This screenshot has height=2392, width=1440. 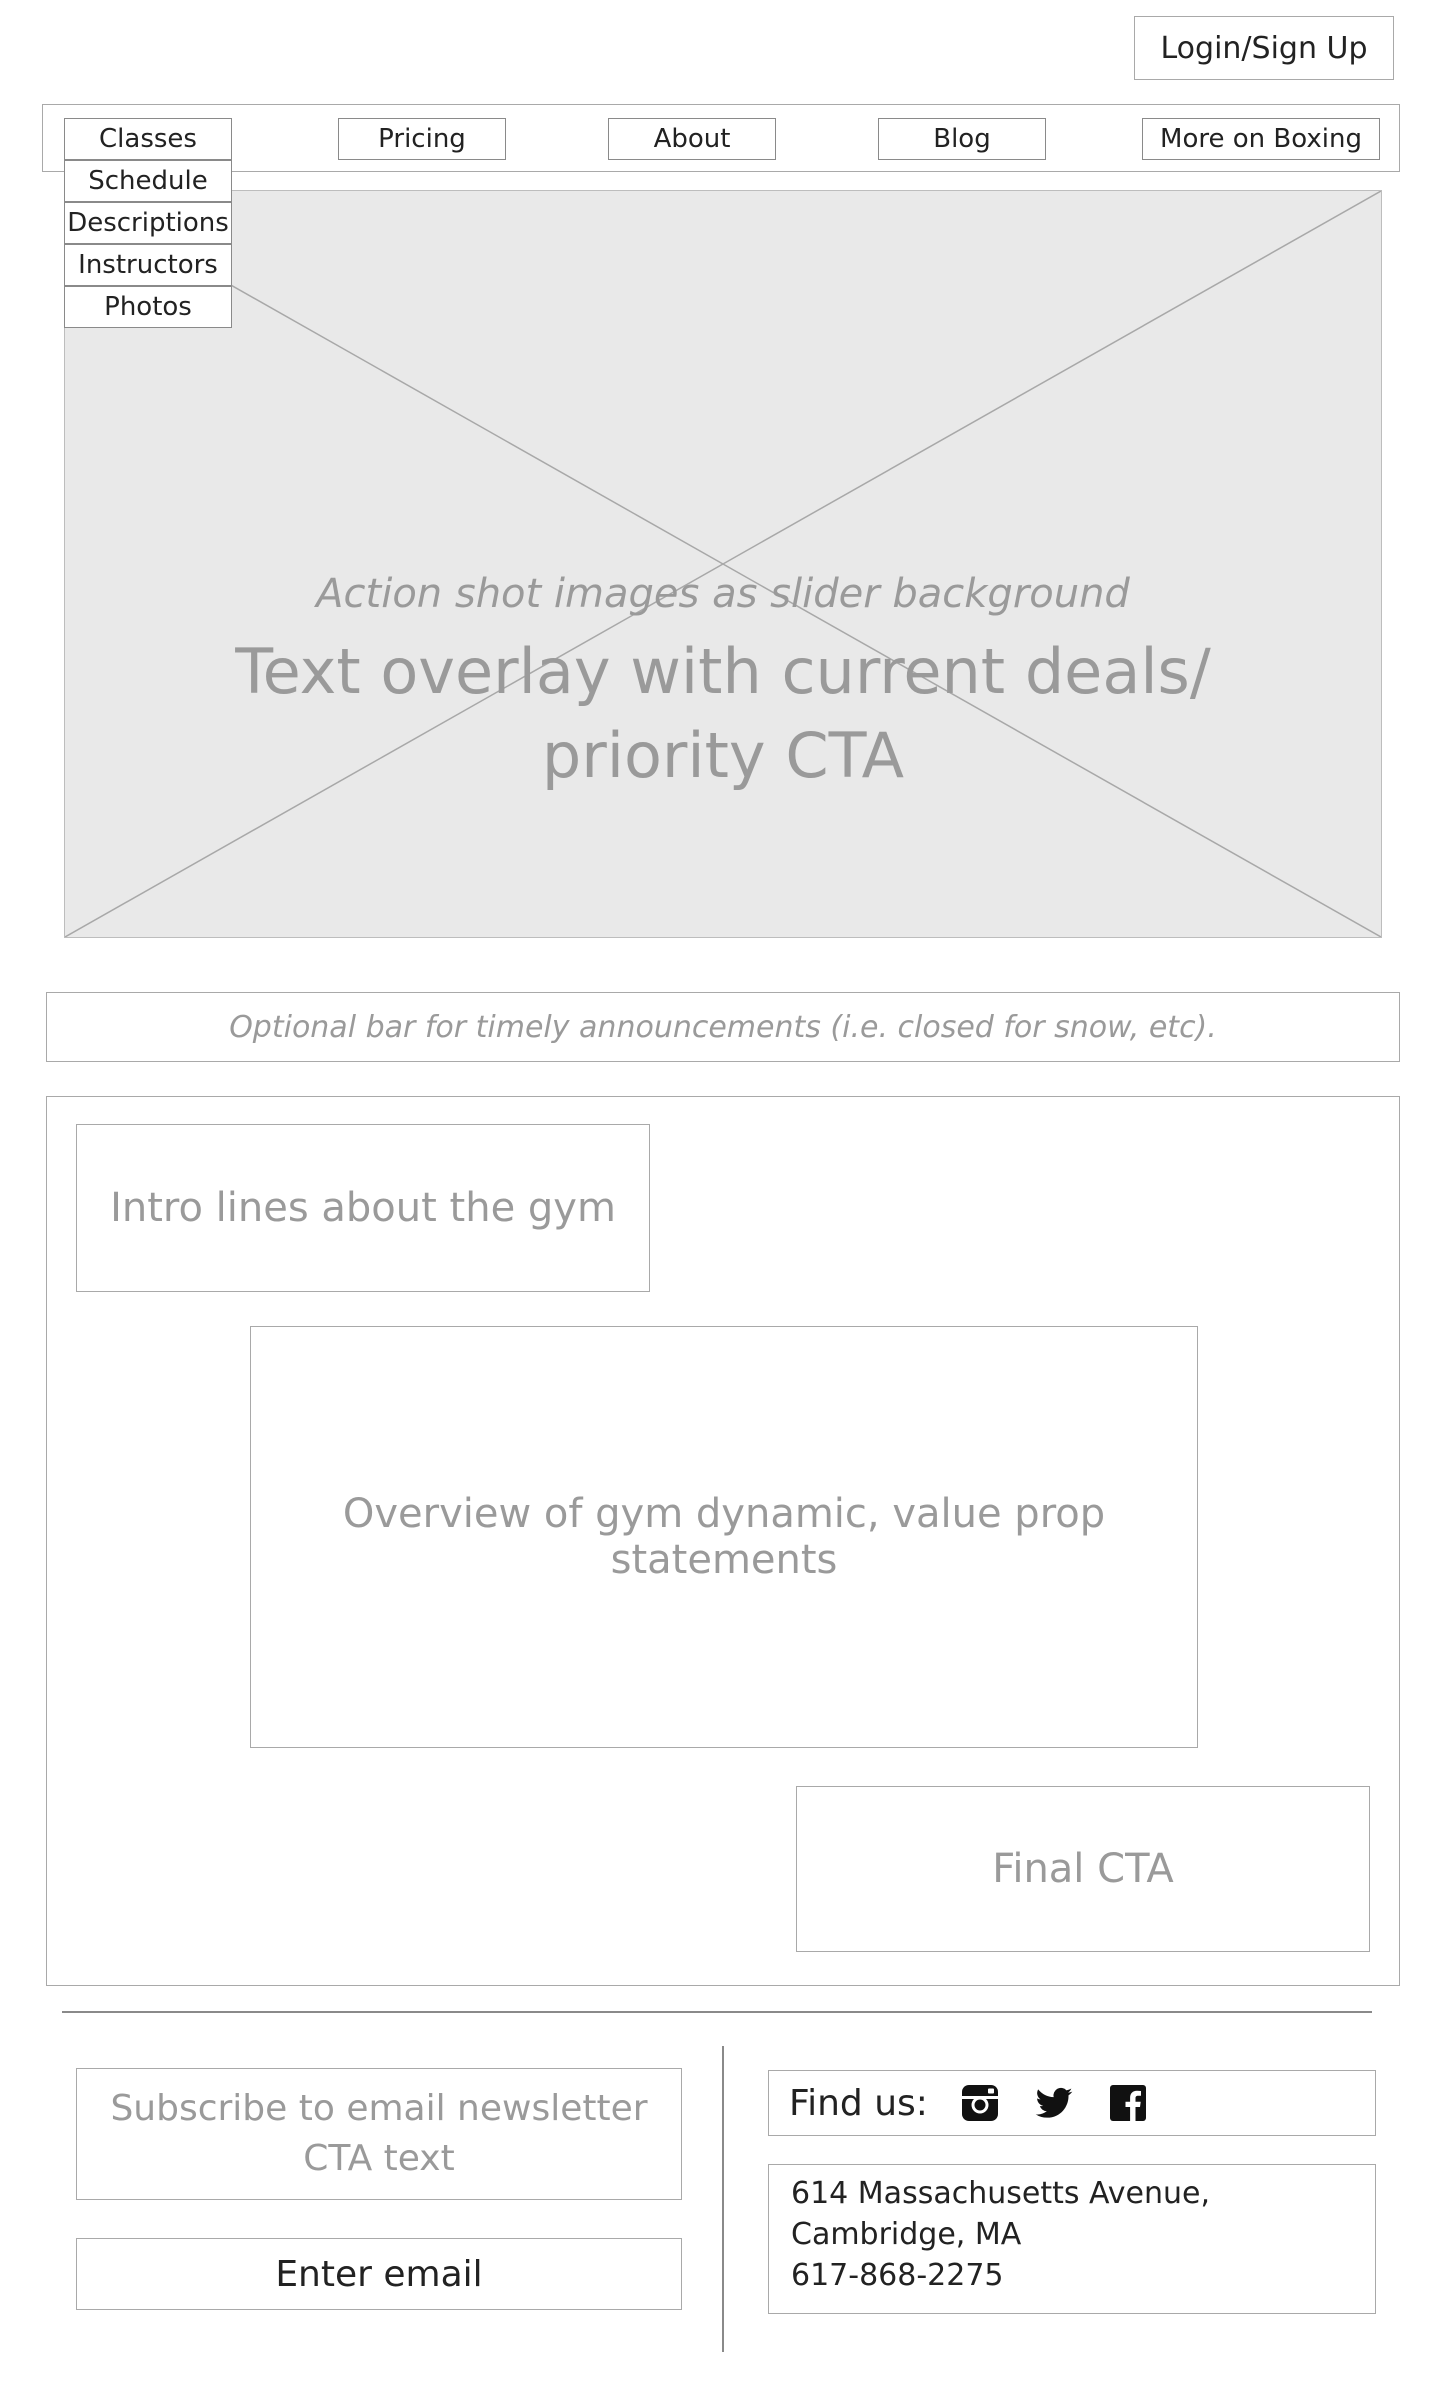 I want to click on intro-block: Intro lines about the gym, so click(x=363, y=1208).